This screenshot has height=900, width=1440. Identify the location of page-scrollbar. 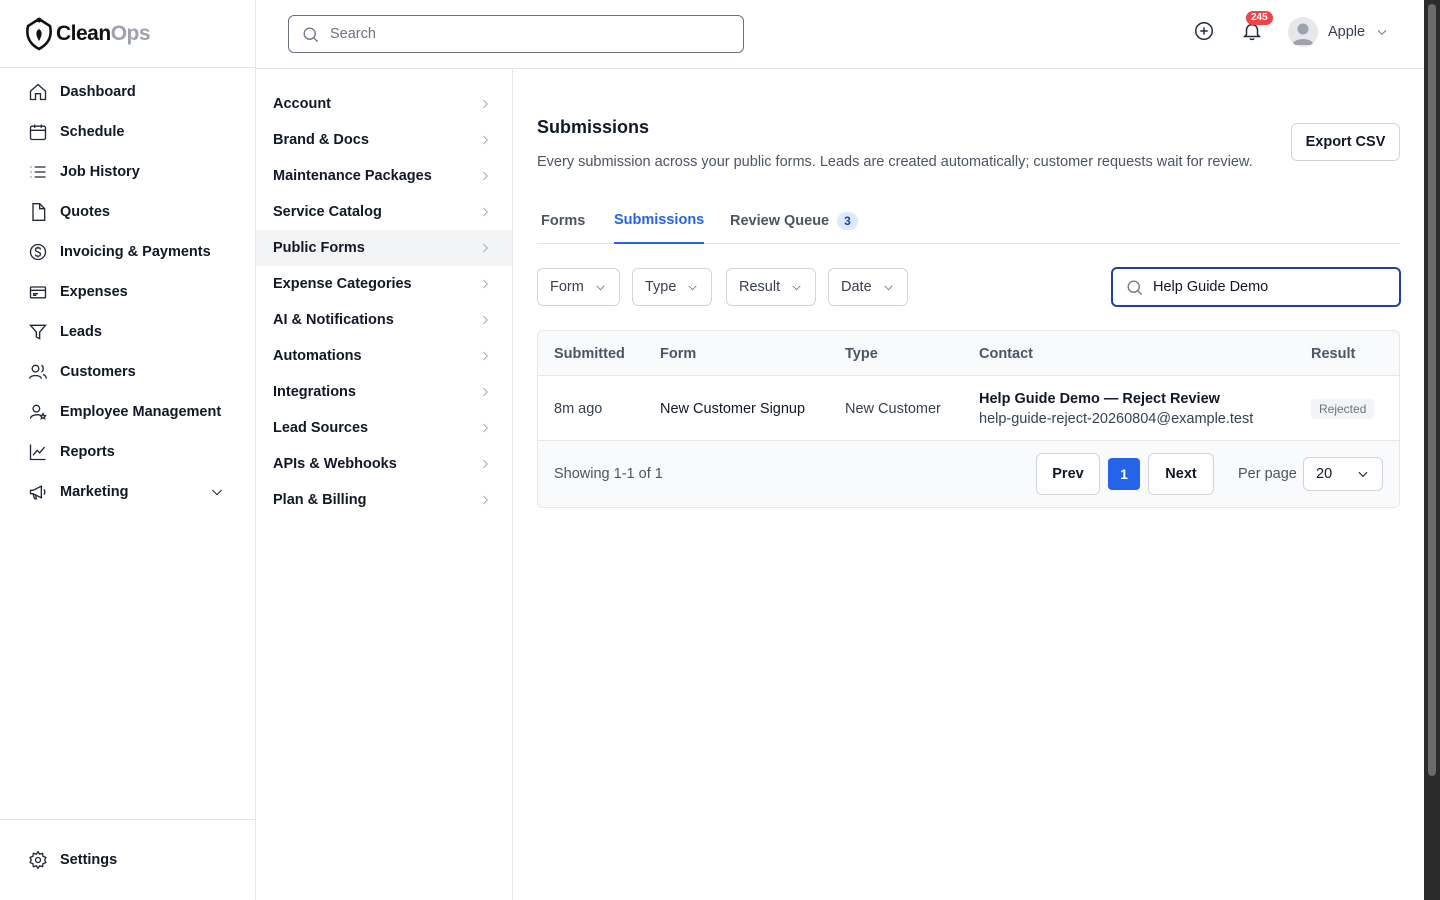
(1432, 450).